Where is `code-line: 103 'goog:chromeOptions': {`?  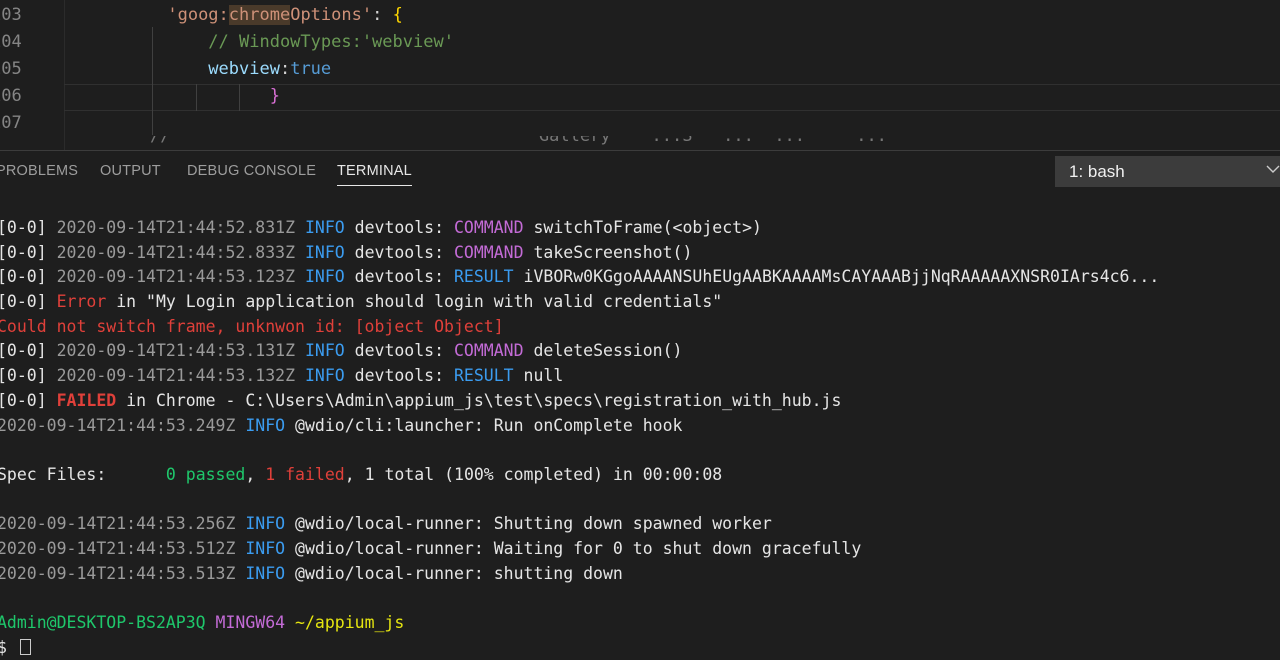 code-line: 103 'goog:chromeOptions': { is located at coordinates (640, 15).